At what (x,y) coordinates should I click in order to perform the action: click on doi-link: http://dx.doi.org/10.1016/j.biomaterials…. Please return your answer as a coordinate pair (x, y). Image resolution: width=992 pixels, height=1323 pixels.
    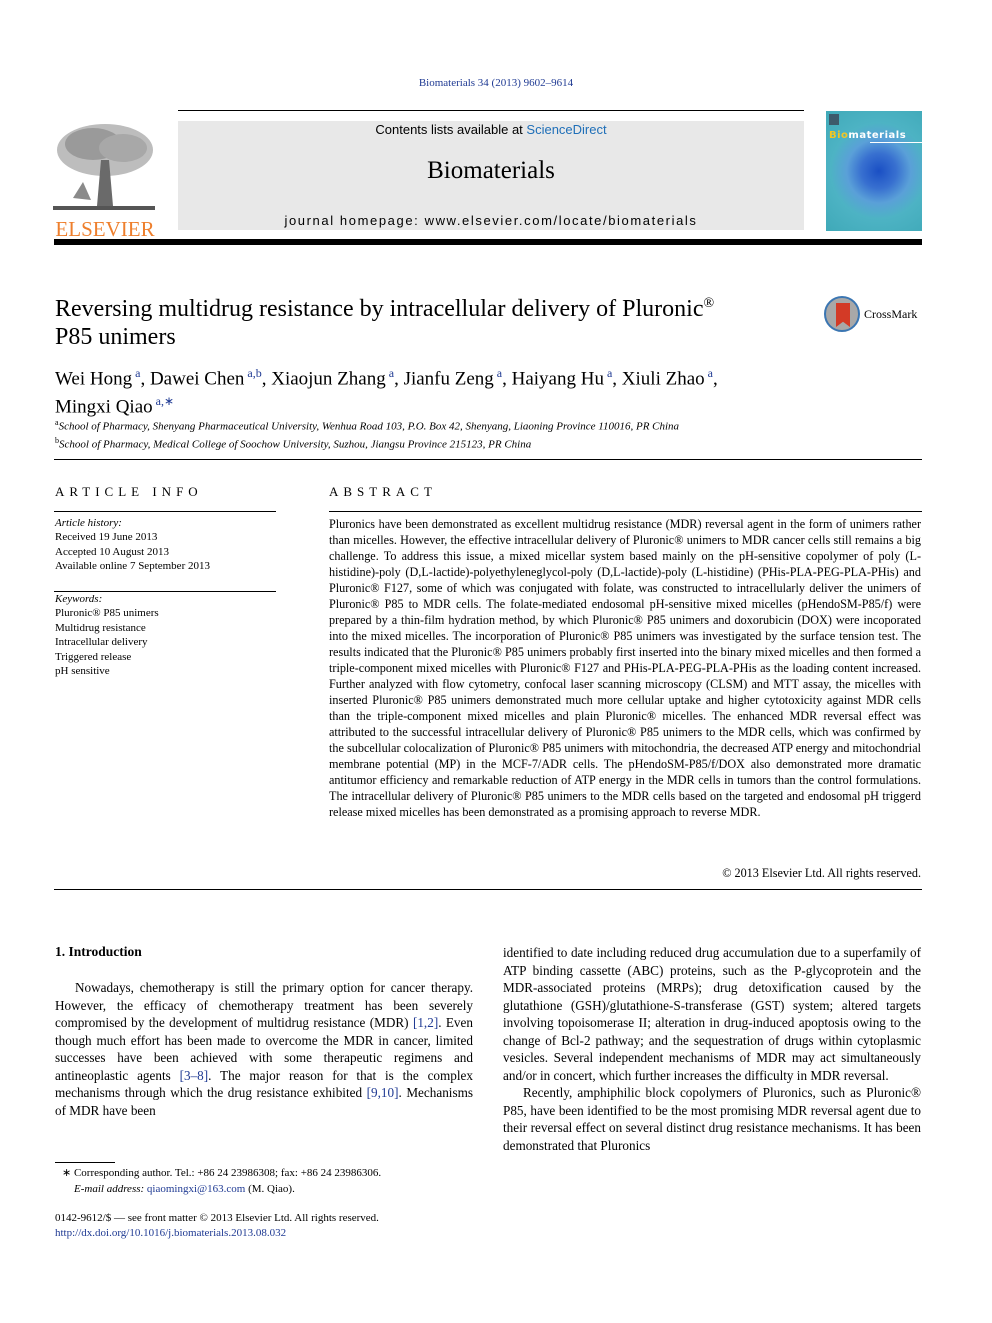
    Looking at the image, I should click on (170, 1233).